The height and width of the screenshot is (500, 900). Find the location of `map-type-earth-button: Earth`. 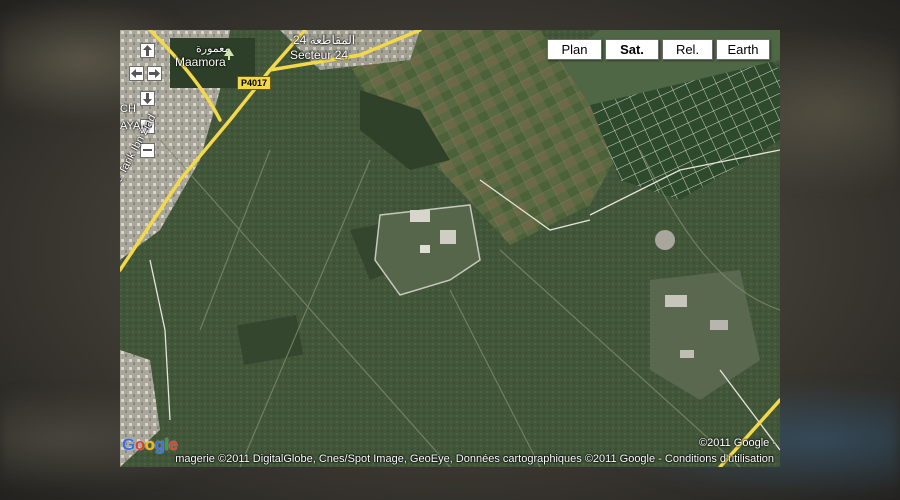

map-type-earth-button: Earth is located at coordinates (743, 49).